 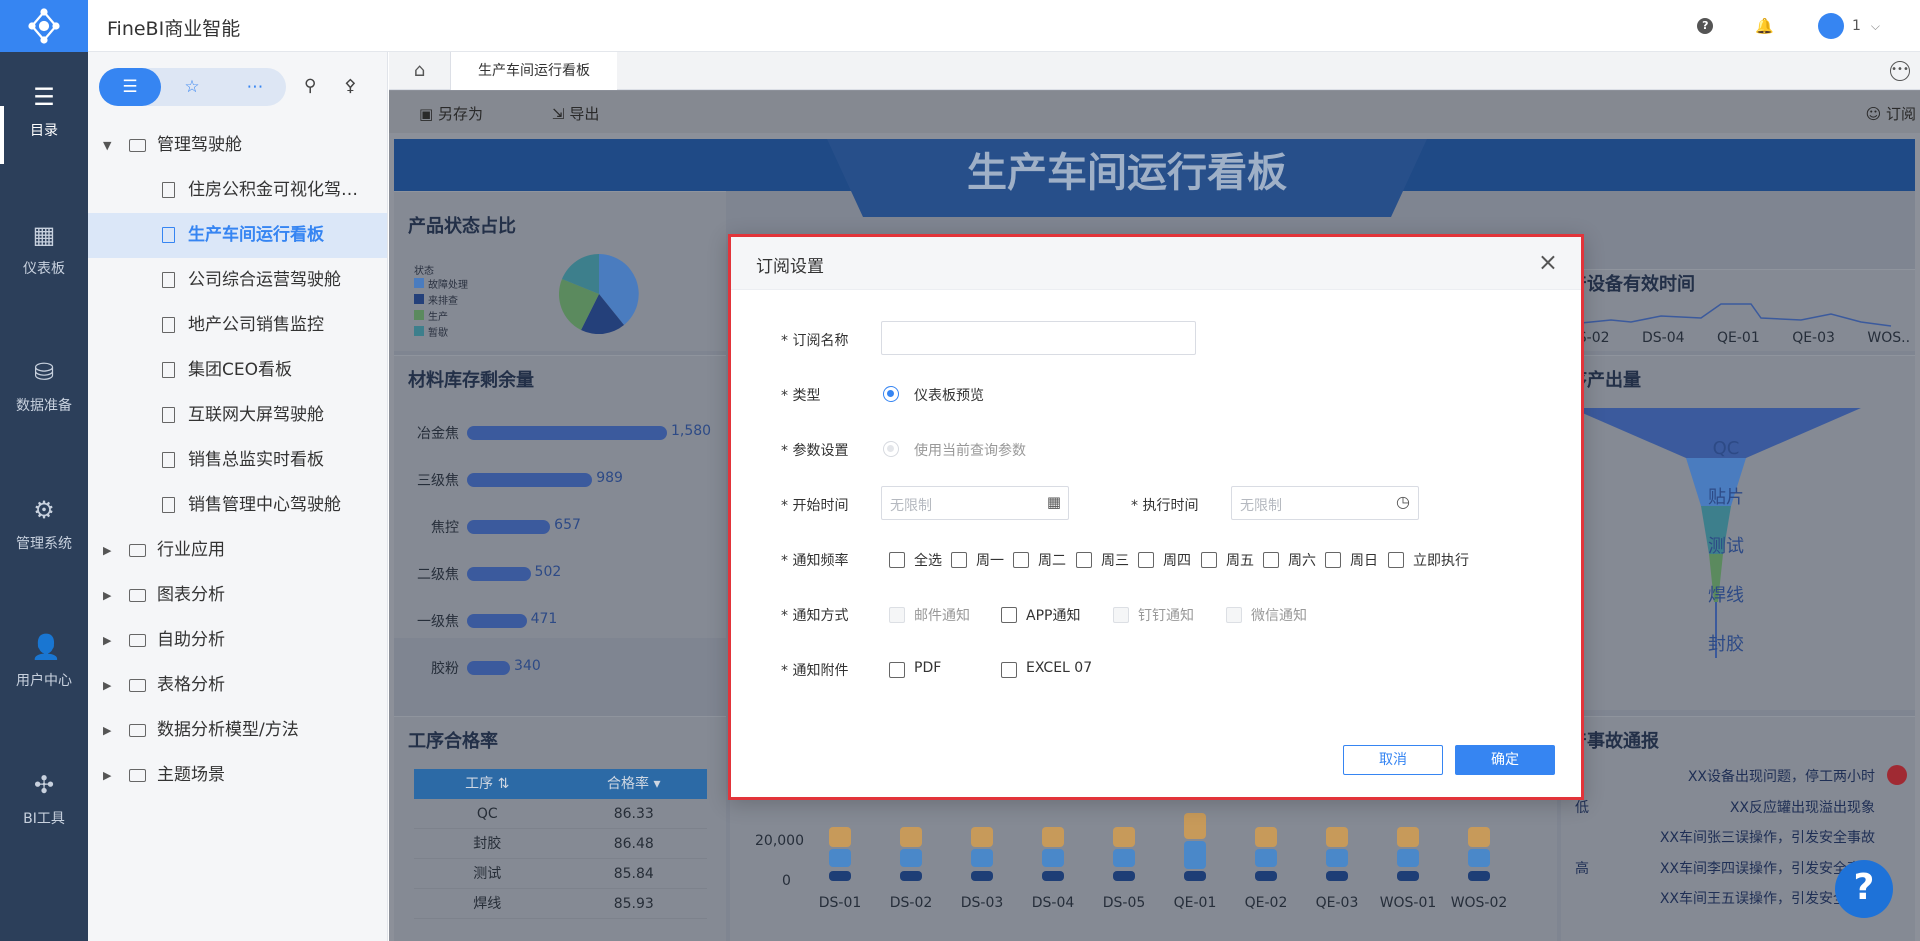 I want to click on tree-folder: ▶ 行业应用, so click(x=237, y=550).